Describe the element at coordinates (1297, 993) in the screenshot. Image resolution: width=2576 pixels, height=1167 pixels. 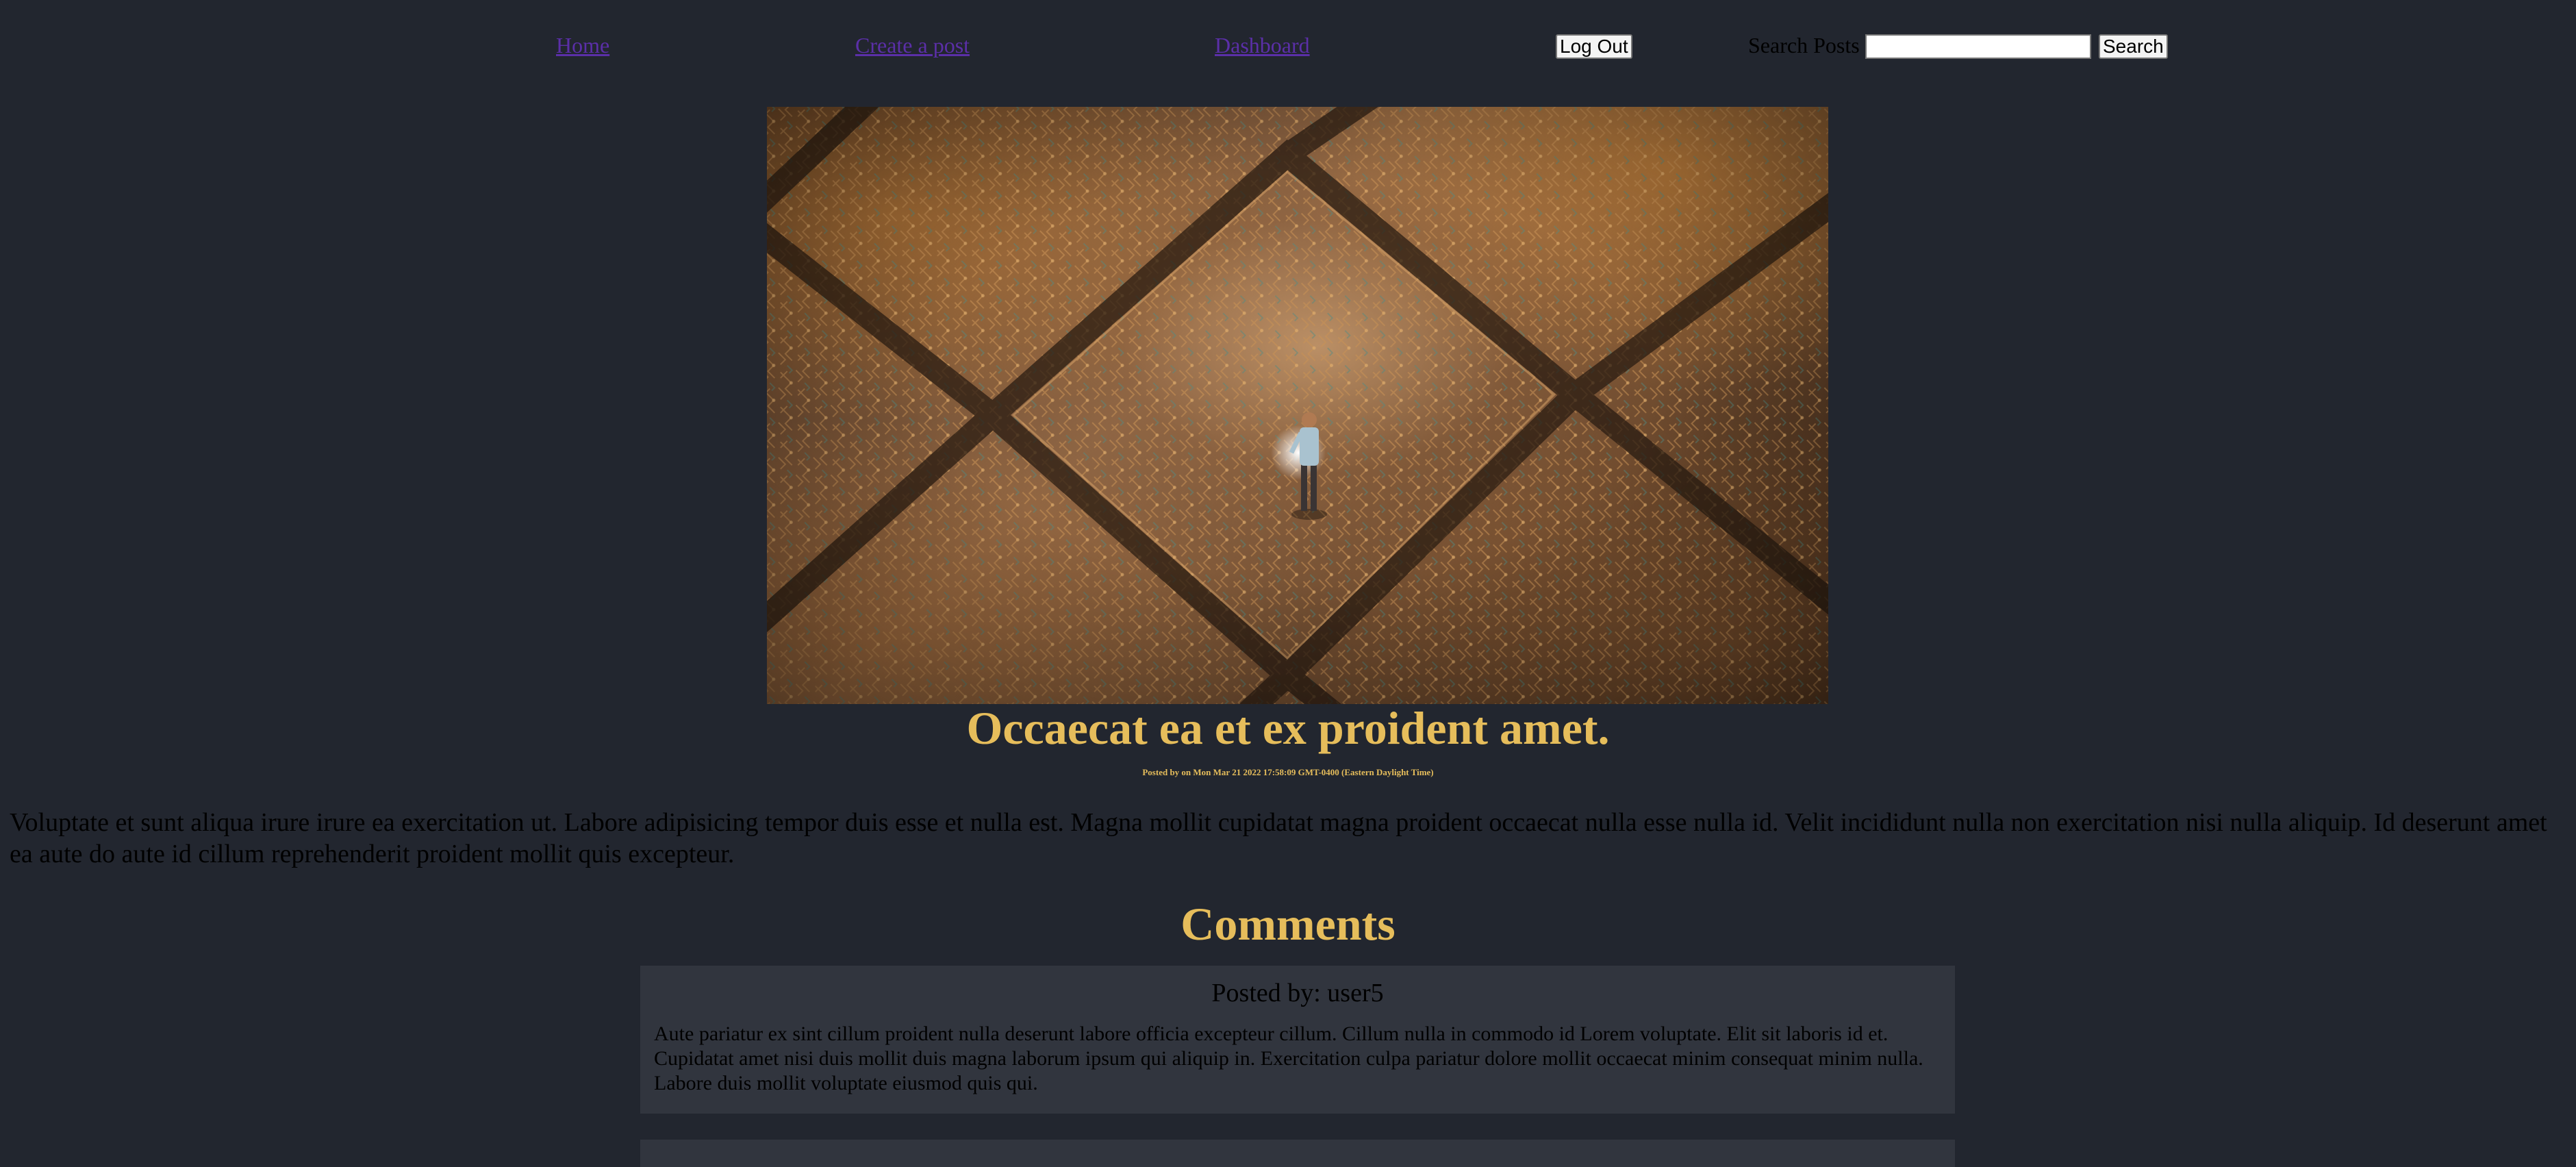
I see `comment-author: Posted by: user5` at that location.